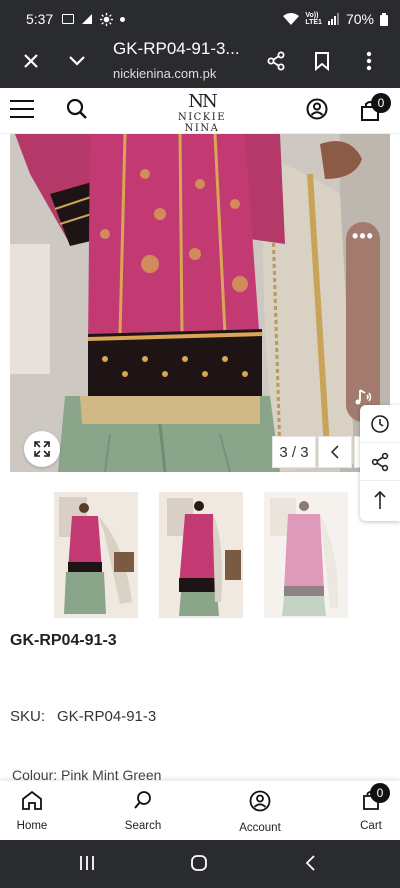 The height and width of the screenshot is (888, 400). I want to click on logo-text: NICKIE NINA, so click(202, 123).